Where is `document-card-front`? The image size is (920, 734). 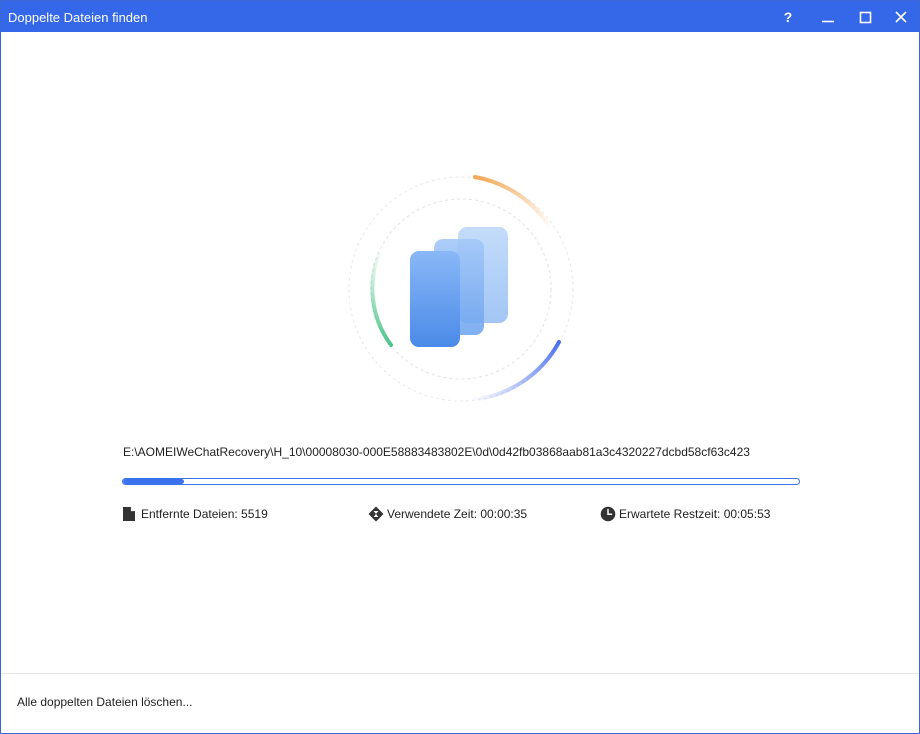
document-card-front is located at coordinates (435, 299).